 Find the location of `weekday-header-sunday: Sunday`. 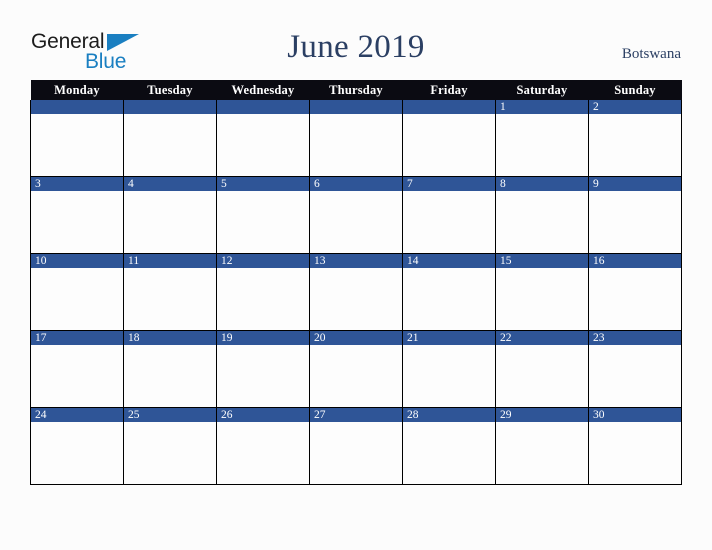

weekday-header-sunday: Sunday is located at coordinates (635, 90).